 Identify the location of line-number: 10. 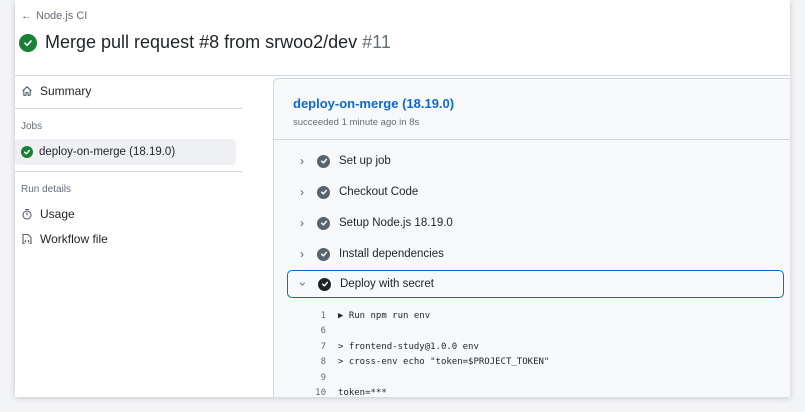
(315, 392).